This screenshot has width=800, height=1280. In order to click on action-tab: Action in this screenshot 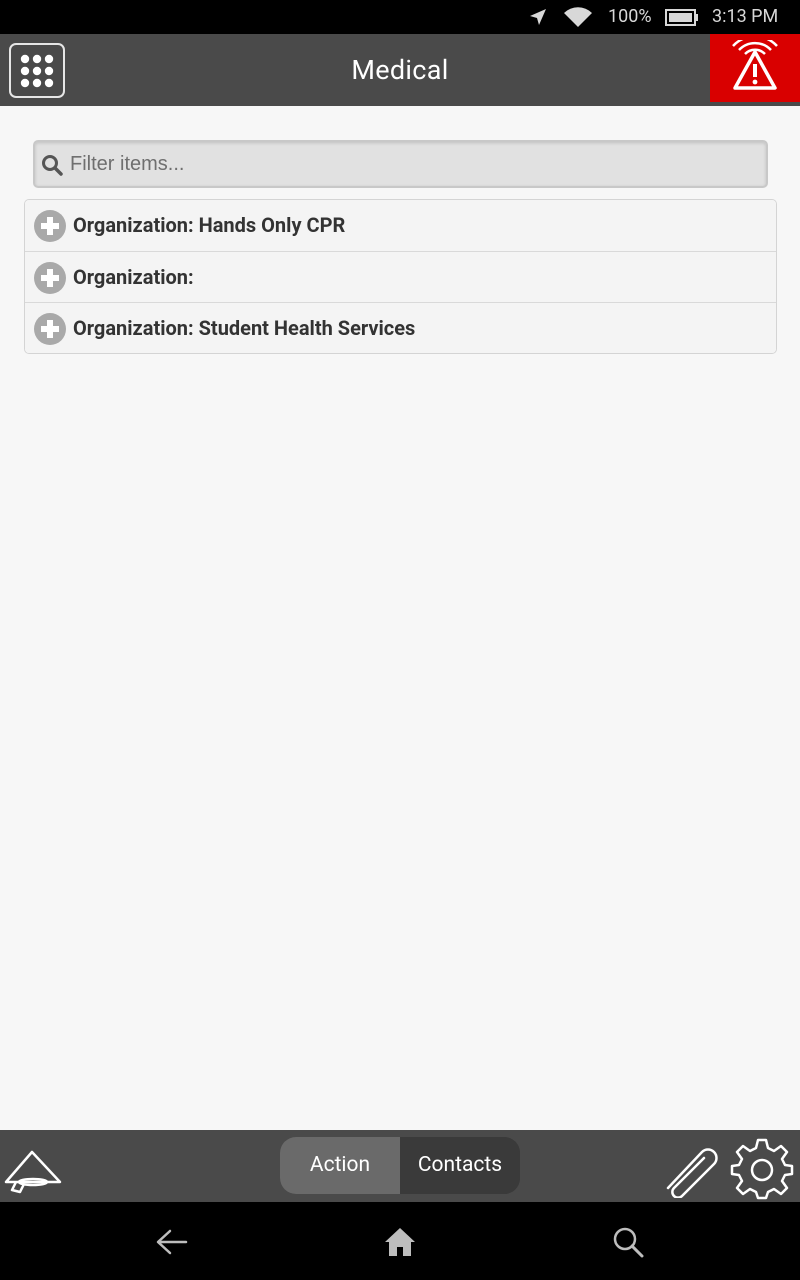, I will do `click(340, 1165)`.